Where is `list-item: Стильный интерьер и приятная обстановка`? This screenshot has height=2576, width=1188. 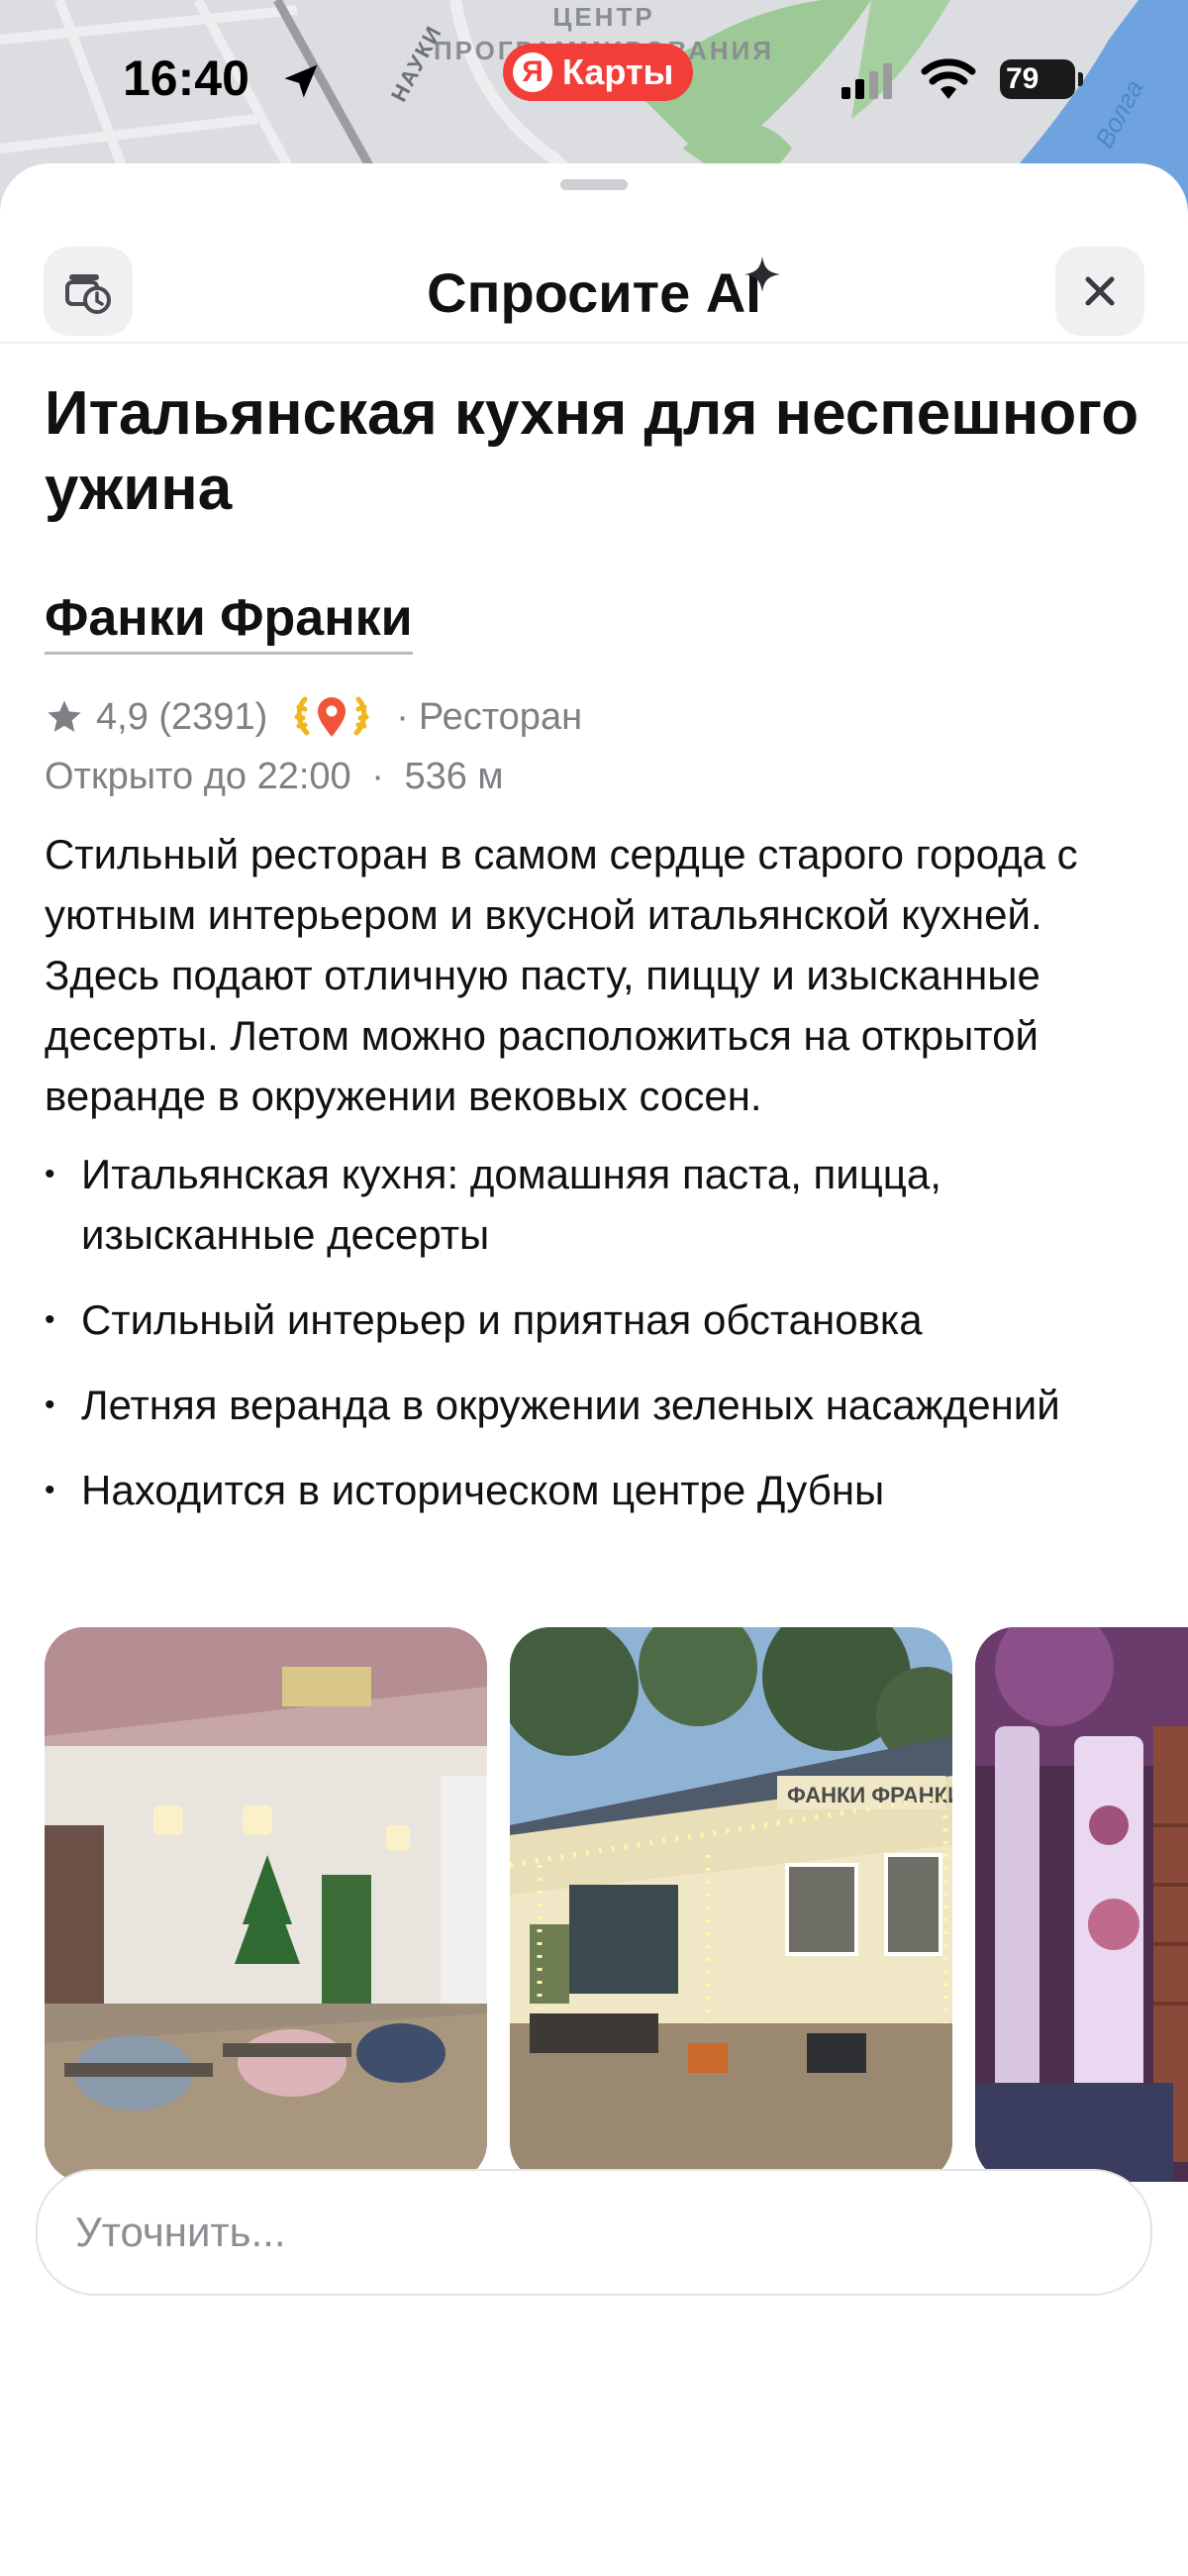
list-item: Стильный интерьер и приятная обстановка is located at coordinates (594, 1319).